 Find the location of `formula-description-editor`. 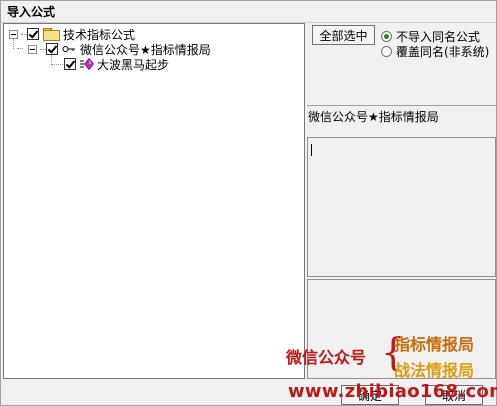

formula-description-editor is located at coordinates (401, 207).